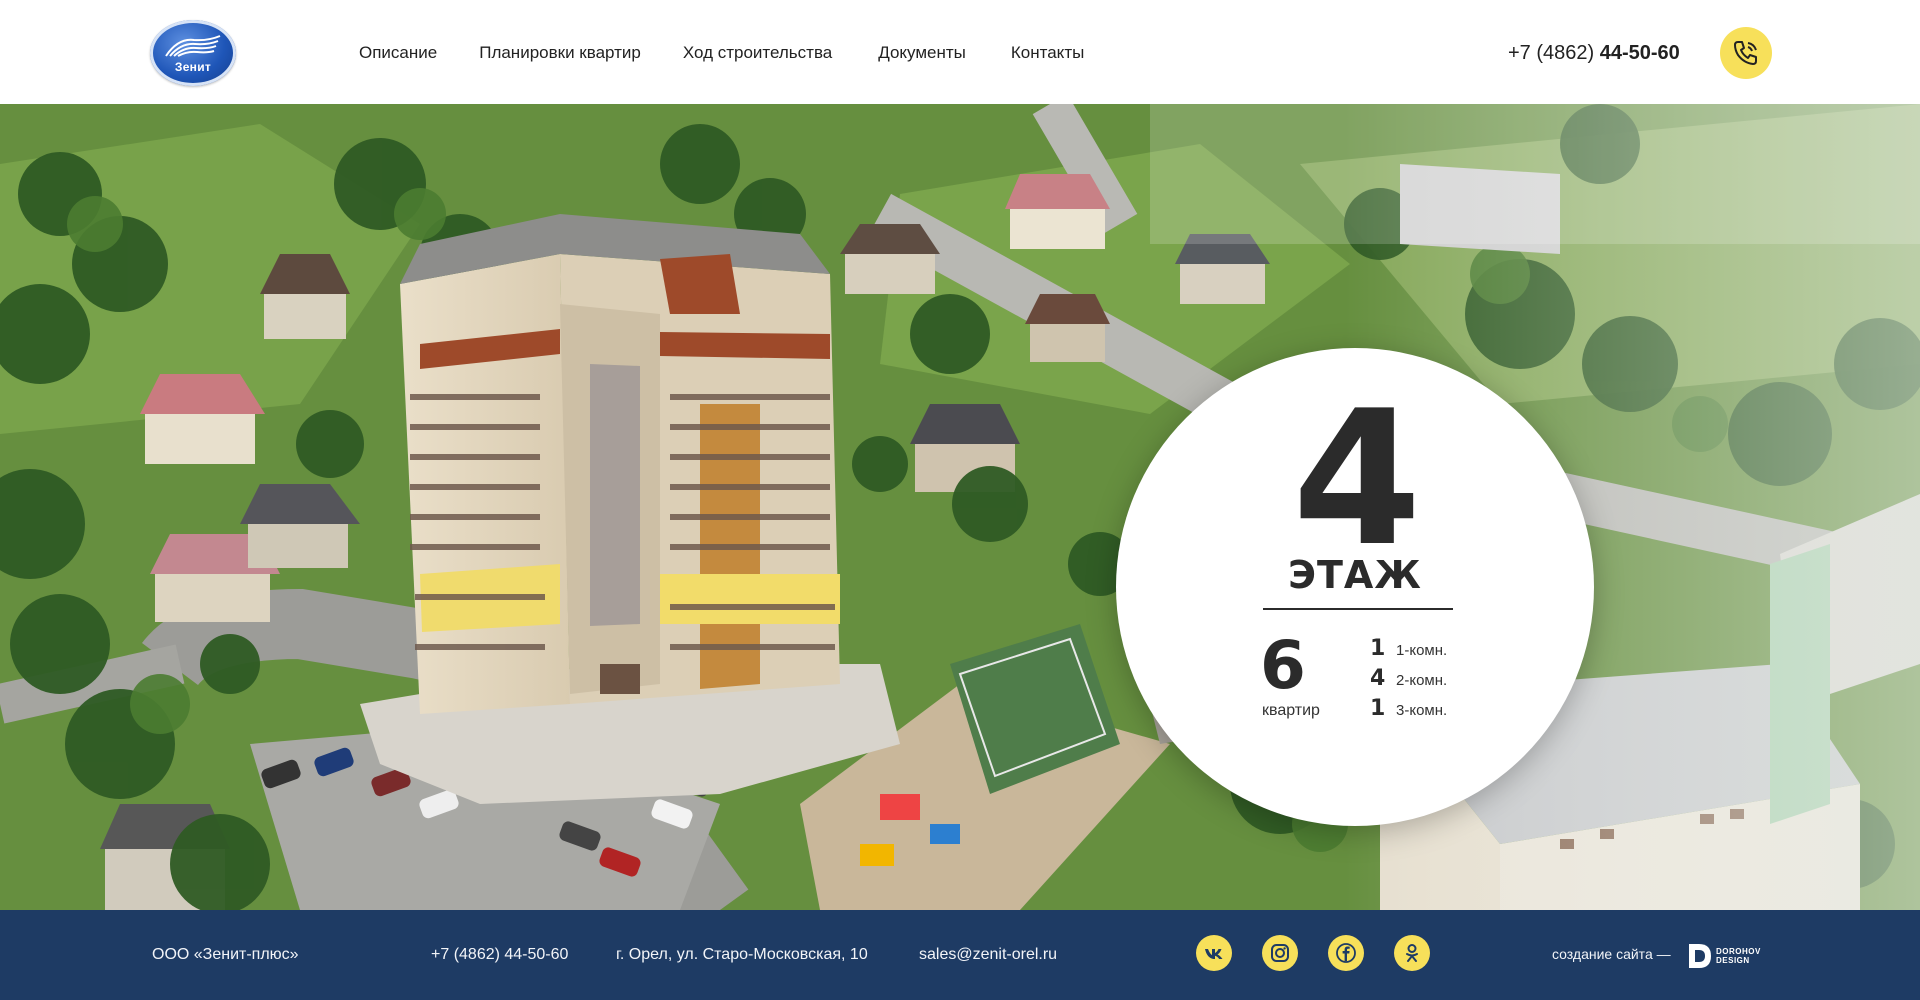 The height and width of the screenshot is (1000, 1920). What do you see at coordinates (1047, 53) in the screenshot?
I see `nav-contacts: Контакты` at bounding box center [1047, 53].